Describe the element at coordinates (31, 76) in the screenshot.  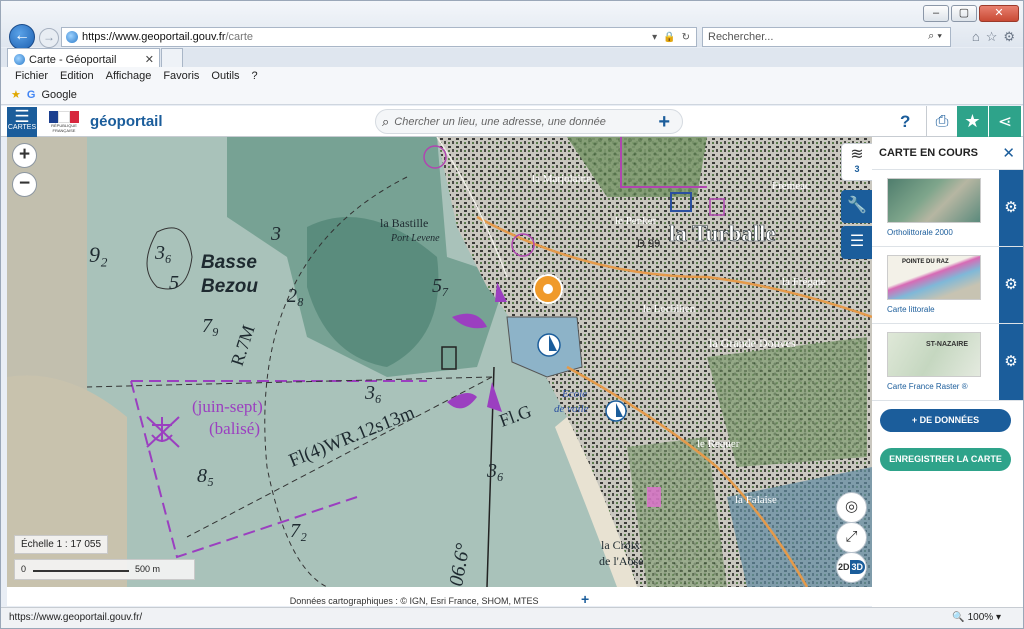
I see `menu-fichier: Fichier` at that location.